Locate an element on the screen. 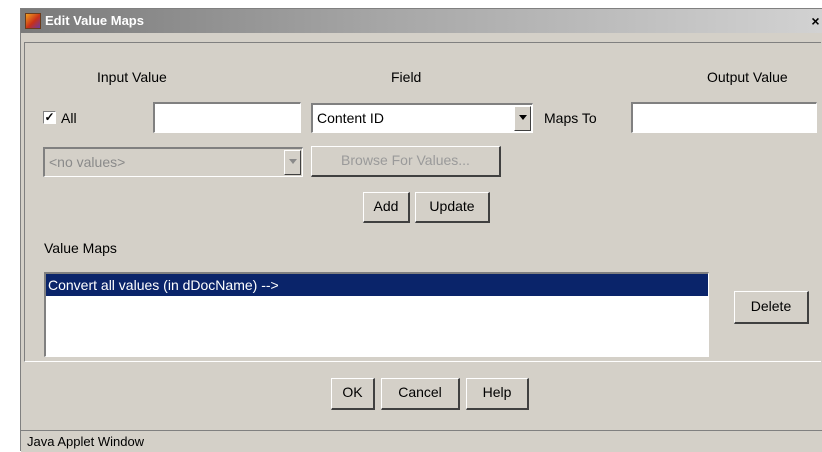 The height and width of the screenshot is (452, 822). status-text: Java Applet Window is located at coordinates (86, 441).